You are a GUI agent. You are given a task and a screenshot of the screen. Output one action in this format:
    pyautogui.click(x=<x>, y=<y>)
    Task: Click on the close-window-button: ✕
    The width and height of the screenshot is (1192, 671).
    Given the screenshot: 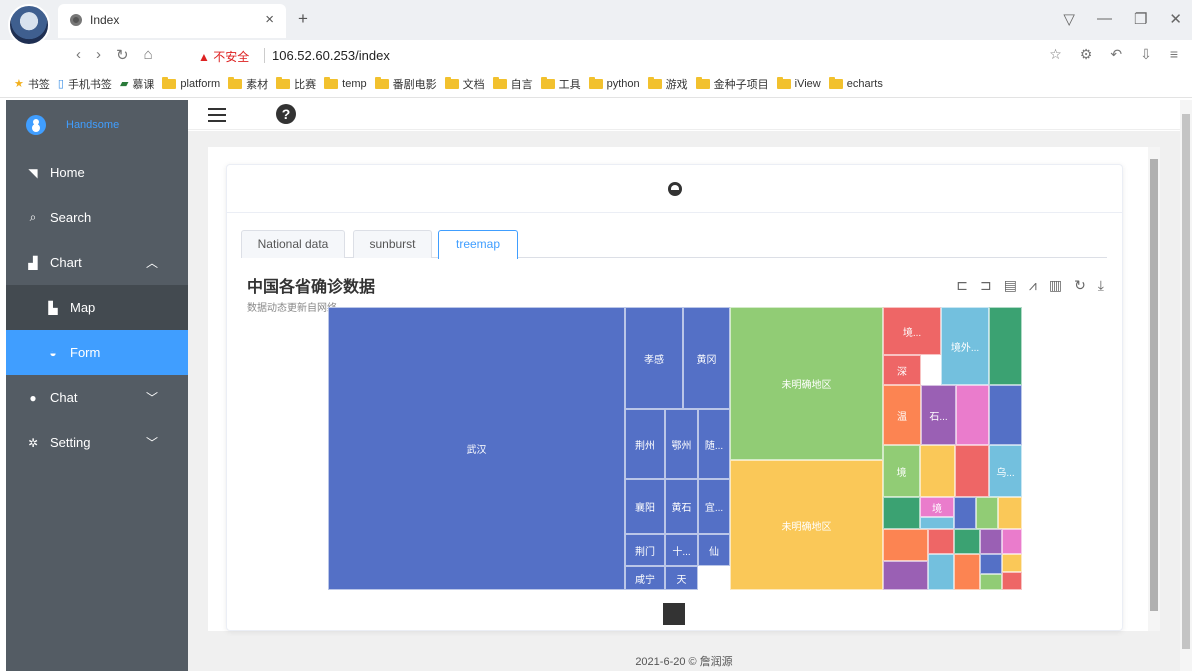 What is the action you would take?
    pyautogui.click(x=1175, y=19)
    